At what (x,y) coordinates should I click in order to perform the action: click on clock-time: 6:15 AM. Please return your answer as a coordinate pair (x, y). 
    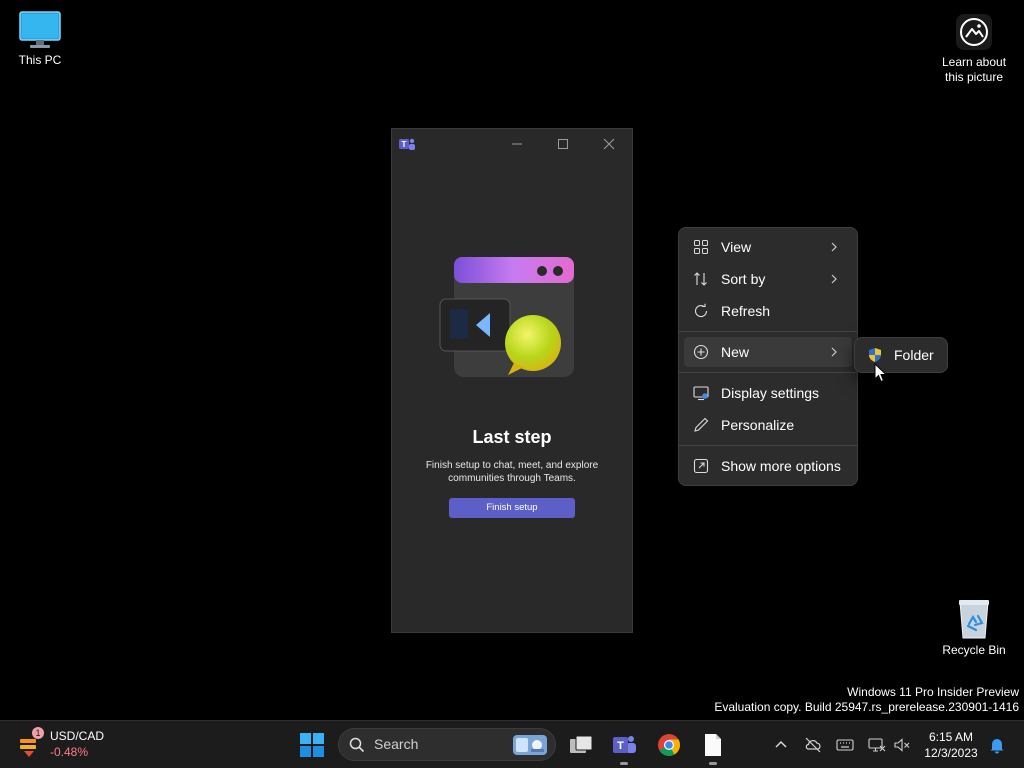
    Looking at the image, I should click on (951, 737).